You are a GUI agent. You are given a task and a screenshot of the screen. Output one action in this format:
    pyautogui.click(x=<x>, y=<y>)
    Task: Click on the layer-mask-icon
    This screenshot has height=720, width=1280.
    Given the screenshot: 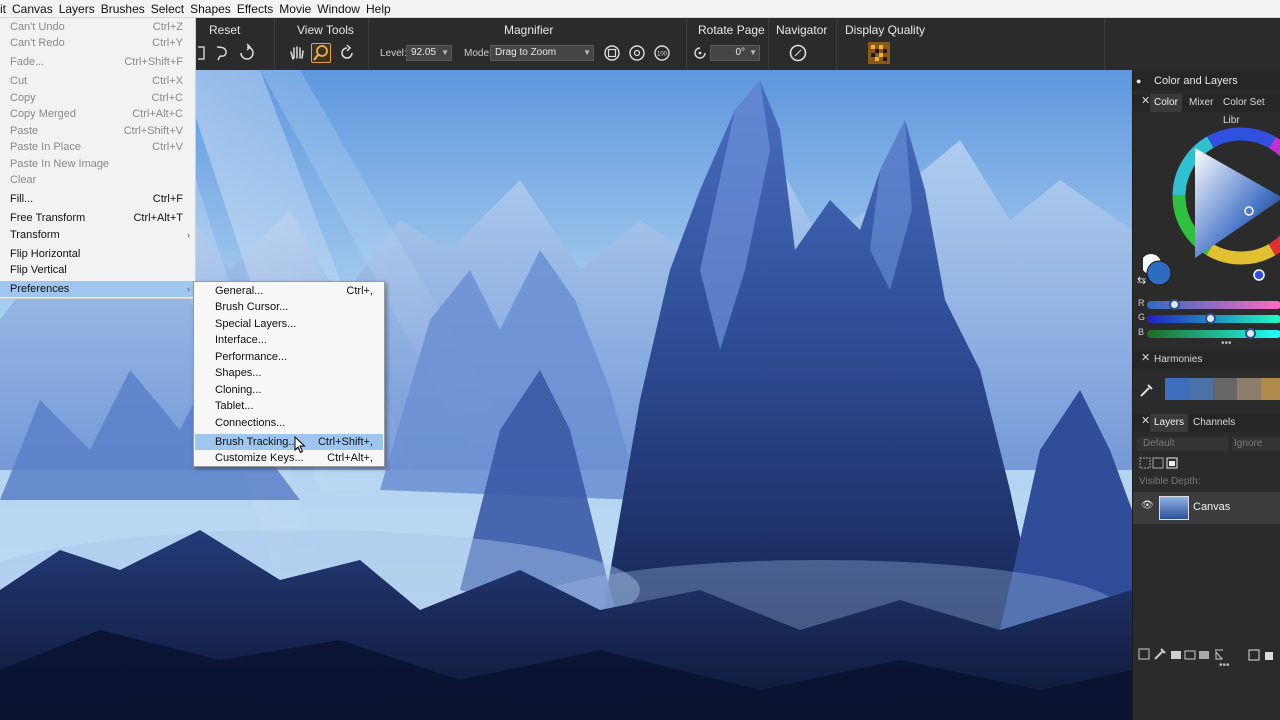 What is the action you would take?
    pyautogui.click(x=1190, y=655)
    